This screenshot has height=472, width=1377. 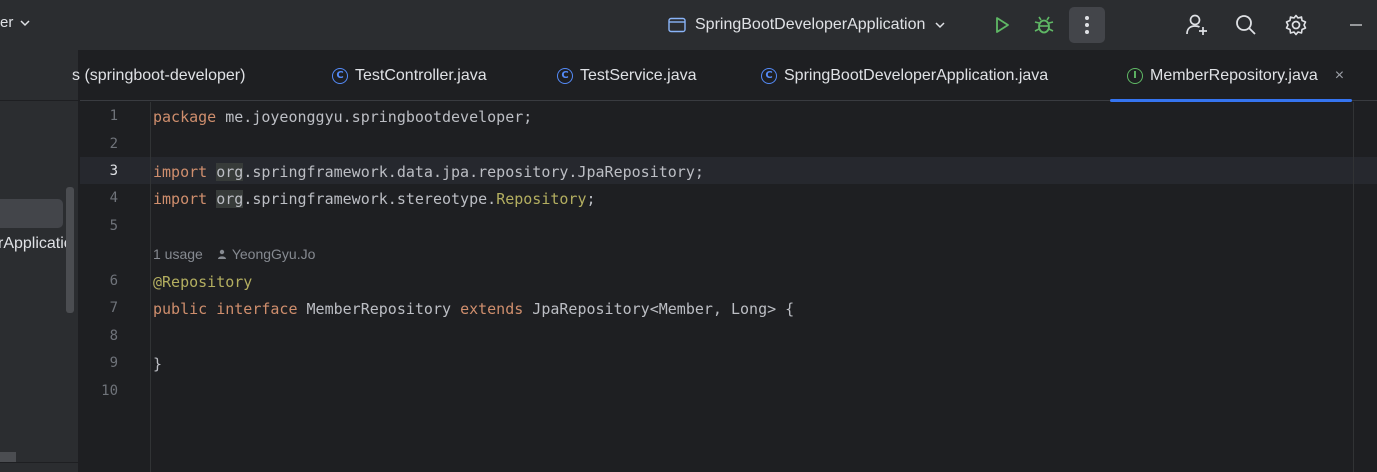 I want to click on right-margin-guide, so click(x=1353, y=287).